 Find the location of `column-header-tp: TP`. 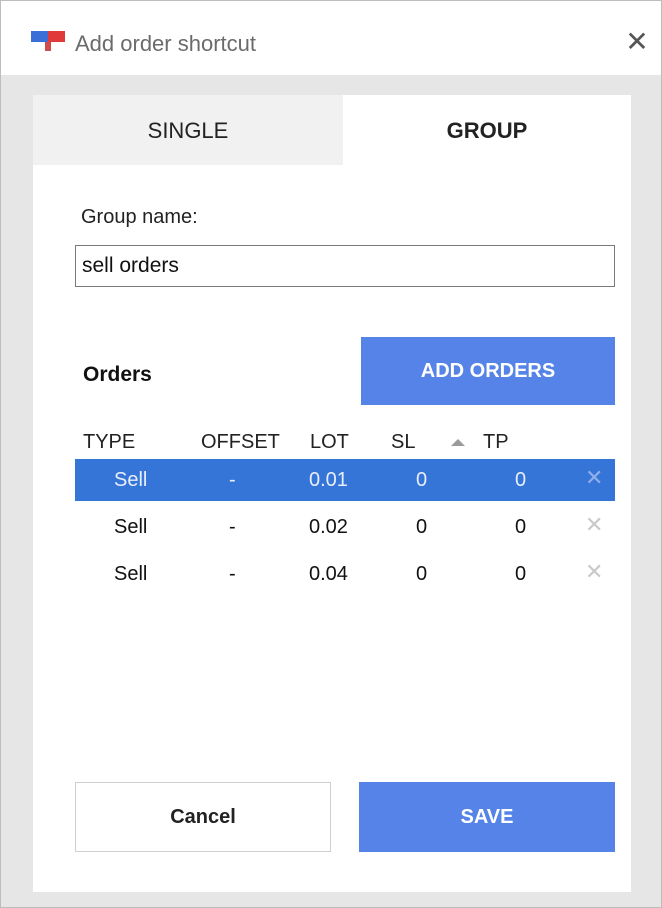

column-header-tp: TP is located at coordinates (496, 442).